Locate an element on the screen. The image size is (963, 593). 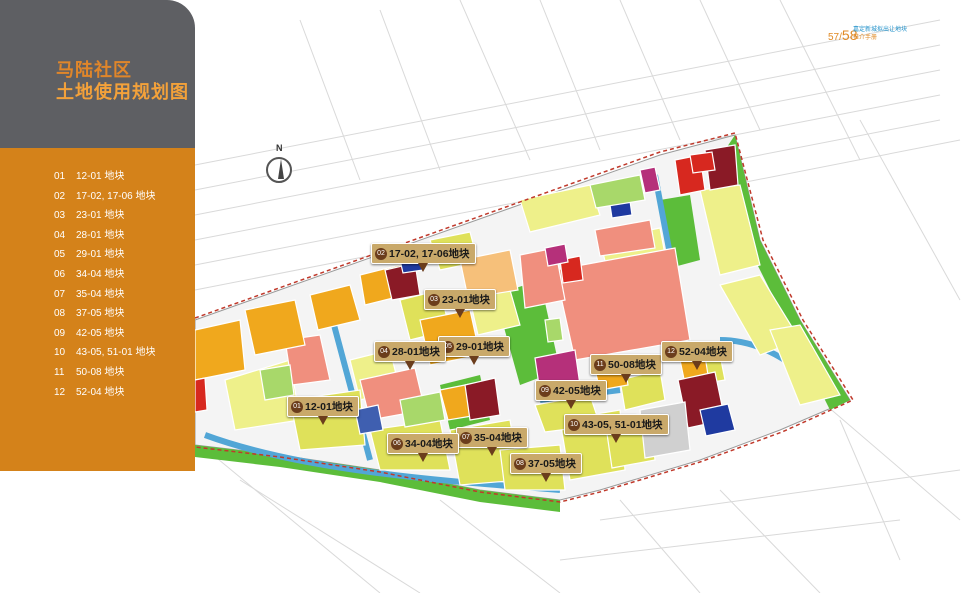
parcel-number: 06 is located at coordinates (60, 274).